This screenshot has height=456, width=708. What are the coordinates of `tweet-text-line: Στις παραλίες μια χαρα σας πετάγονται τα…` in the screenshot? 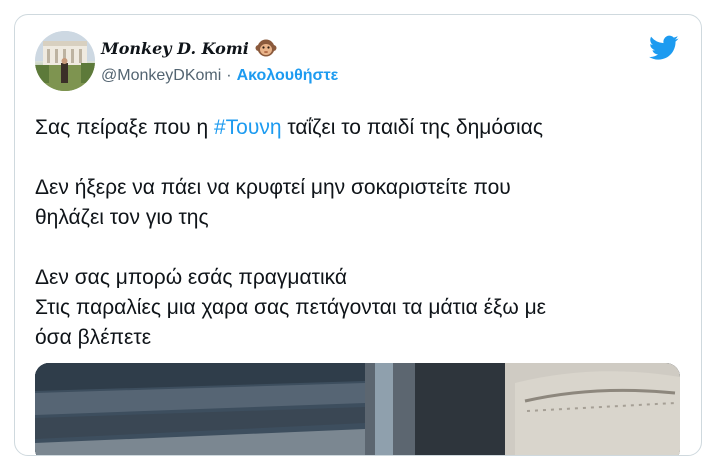 It's located at (291, 307).